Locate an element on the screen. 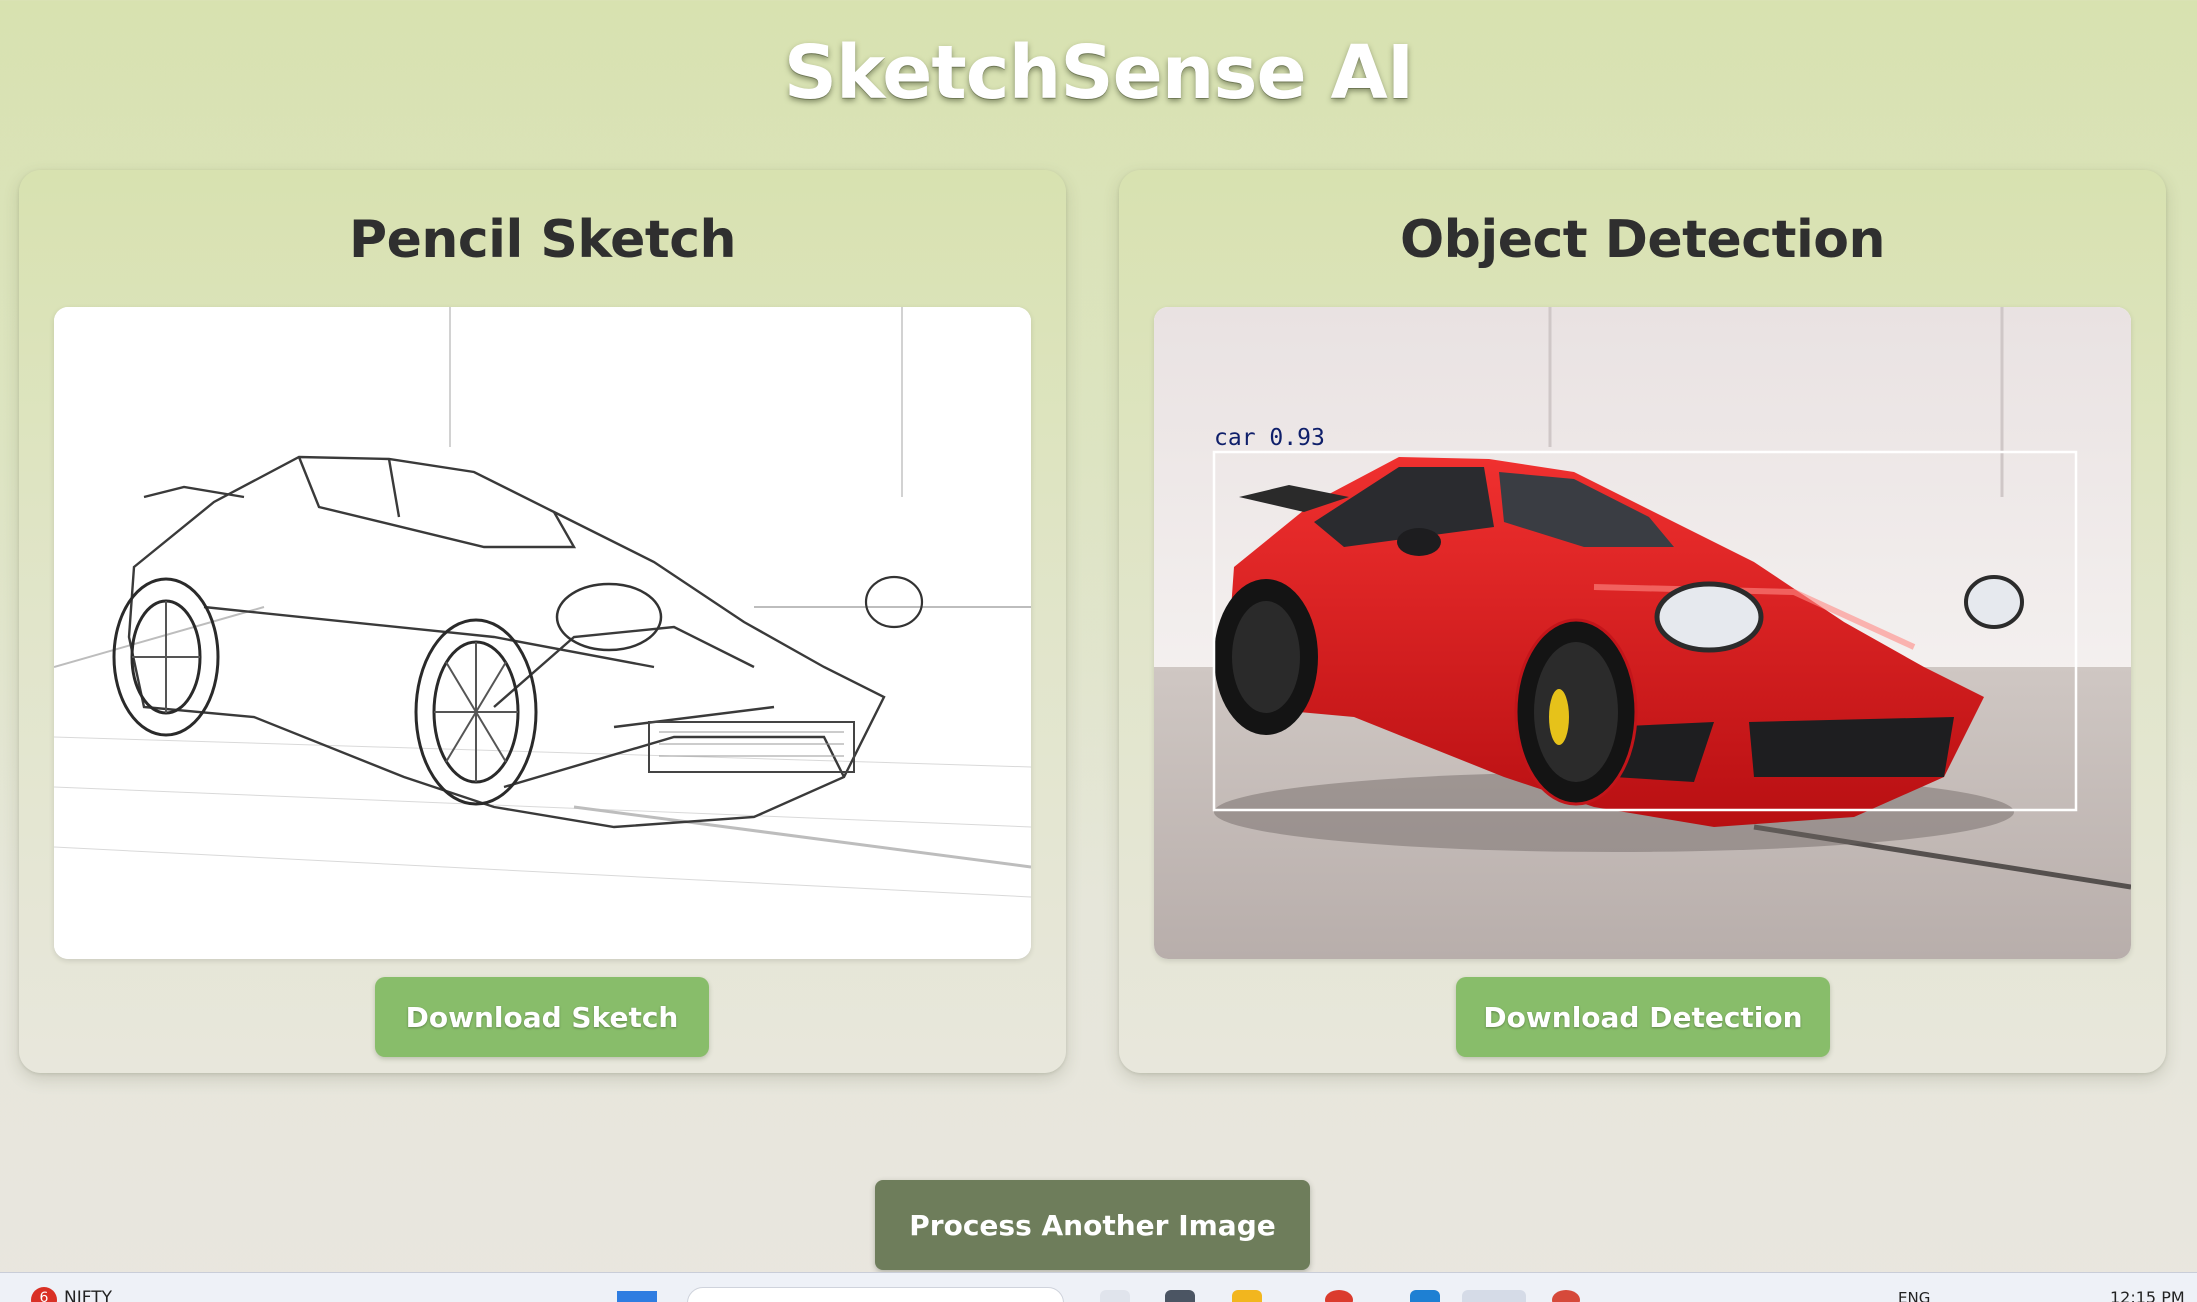 This screenshot has width=2197, height=1302. chrome-icon is located at coordinates (1339, 1296).